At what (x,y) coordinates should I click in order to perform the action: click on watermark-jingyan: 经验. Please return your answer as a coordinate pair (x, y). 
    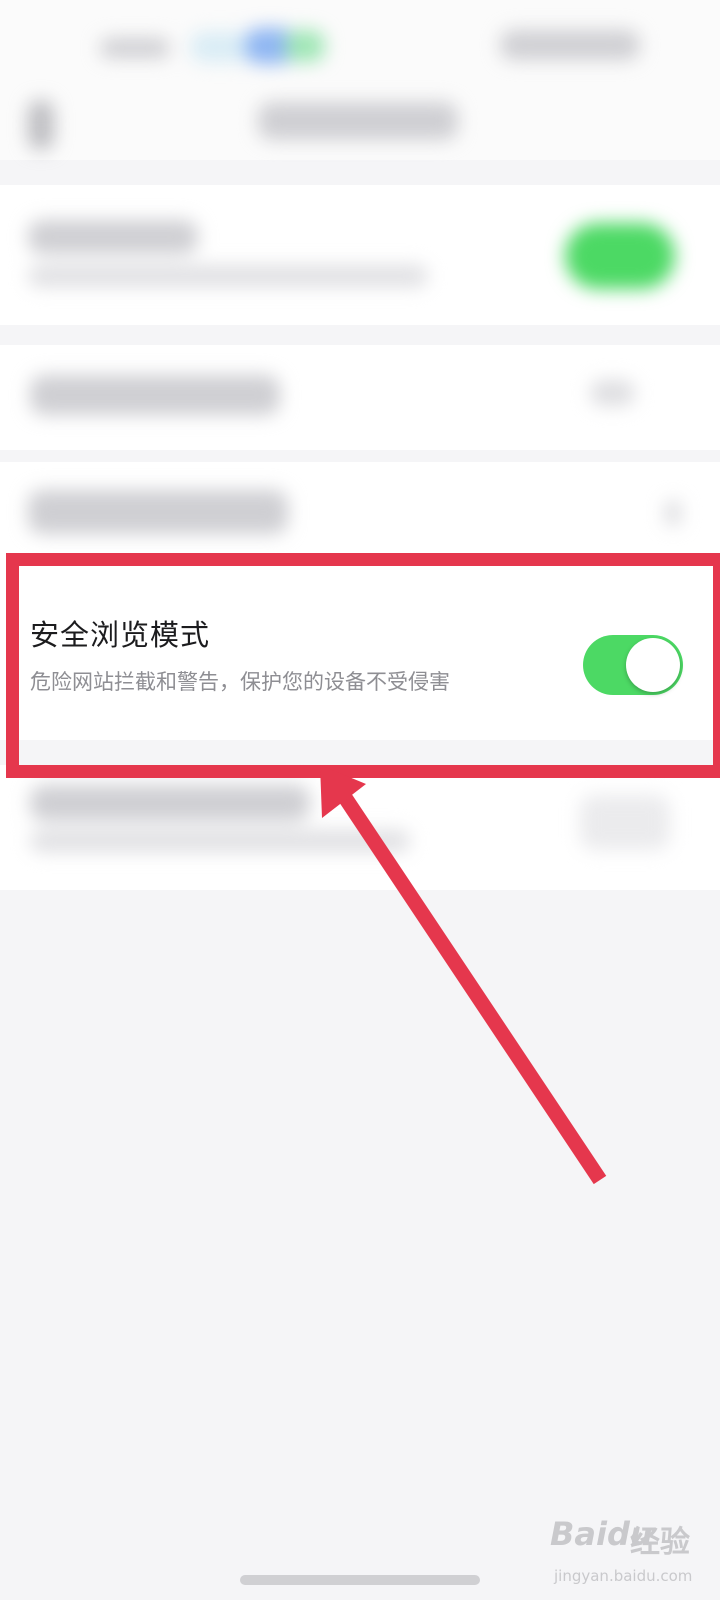
    Looking at the image, I should click on (660, 1542).